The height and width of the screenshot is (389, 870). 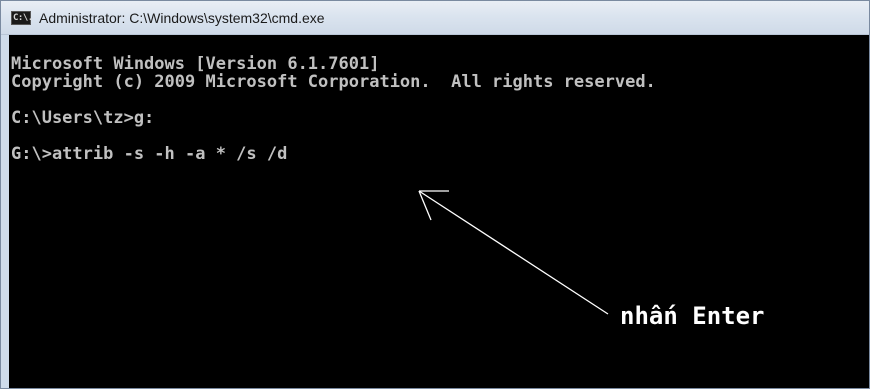 What do you see at coordinates (195, 64) in the screenshot?
I see `console-line-version: Microsoft Windows [Version 6.1.7601]` at bounding box center [195, 64].